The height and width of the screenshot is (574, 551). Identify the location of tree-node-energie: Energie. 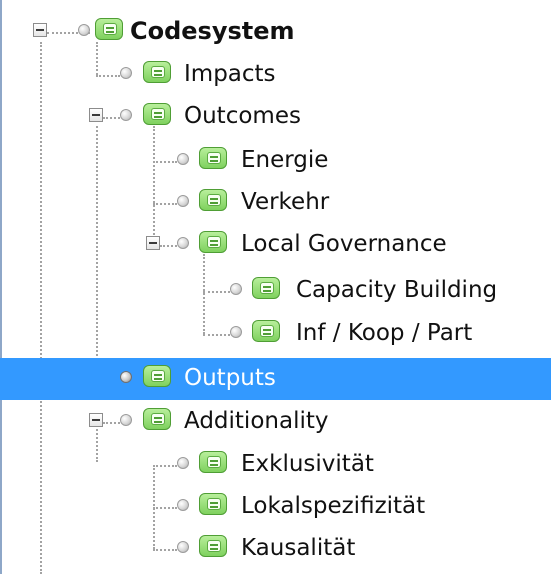
(275, 161).